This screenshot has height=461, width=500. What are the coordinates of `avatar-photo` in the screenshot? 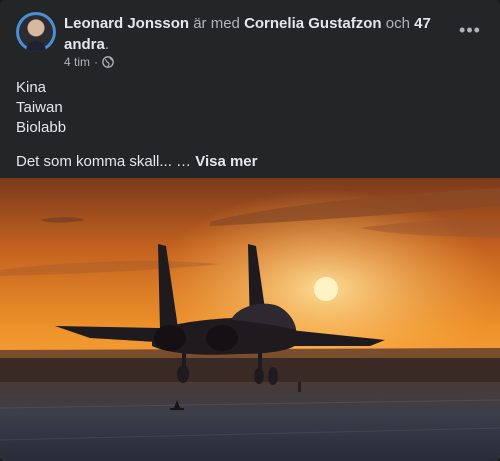 It's located at (36, 33).